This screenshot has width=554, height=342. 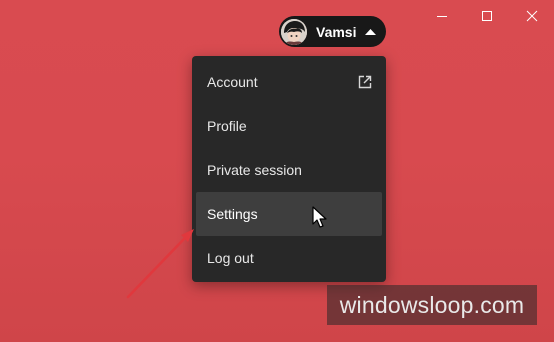 I want to click on menu-item-label: Log out, so click(x=230, y=258).